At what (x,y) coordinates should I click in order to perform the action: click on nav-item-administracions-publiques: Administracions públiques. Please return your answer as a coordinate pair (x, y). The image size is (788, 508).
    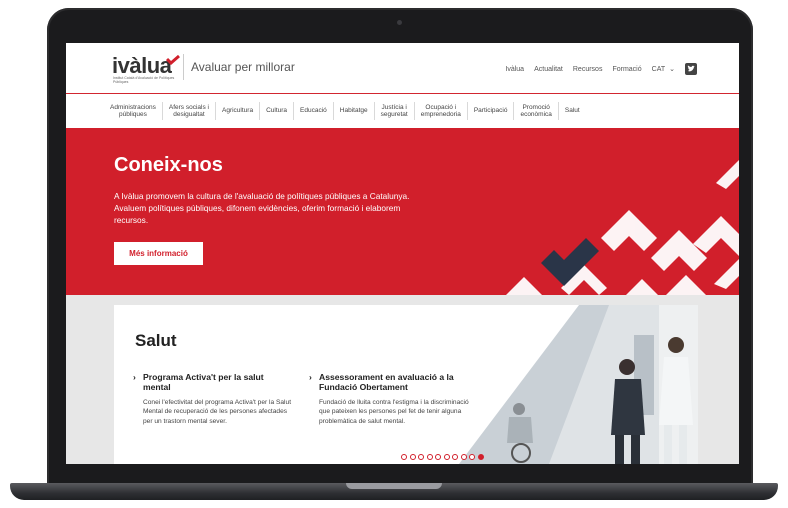
    Looking at the image, I should click on (133, 111).